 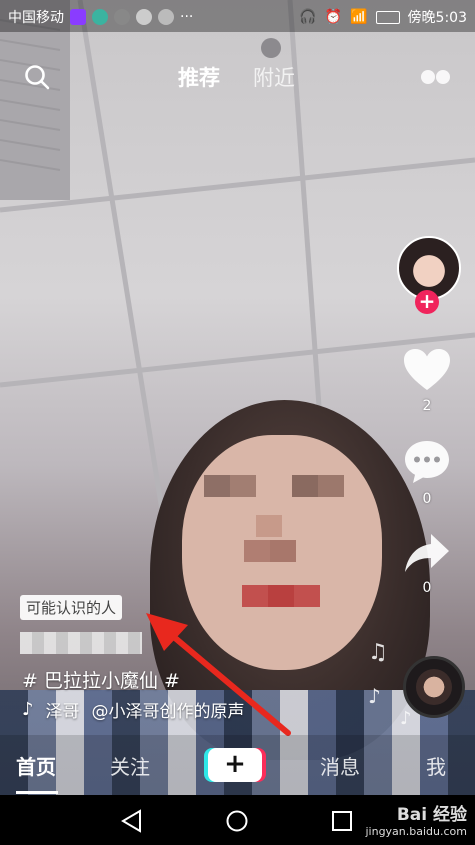 I want to click on share-arrow-icon, so click(x=427, y=553).